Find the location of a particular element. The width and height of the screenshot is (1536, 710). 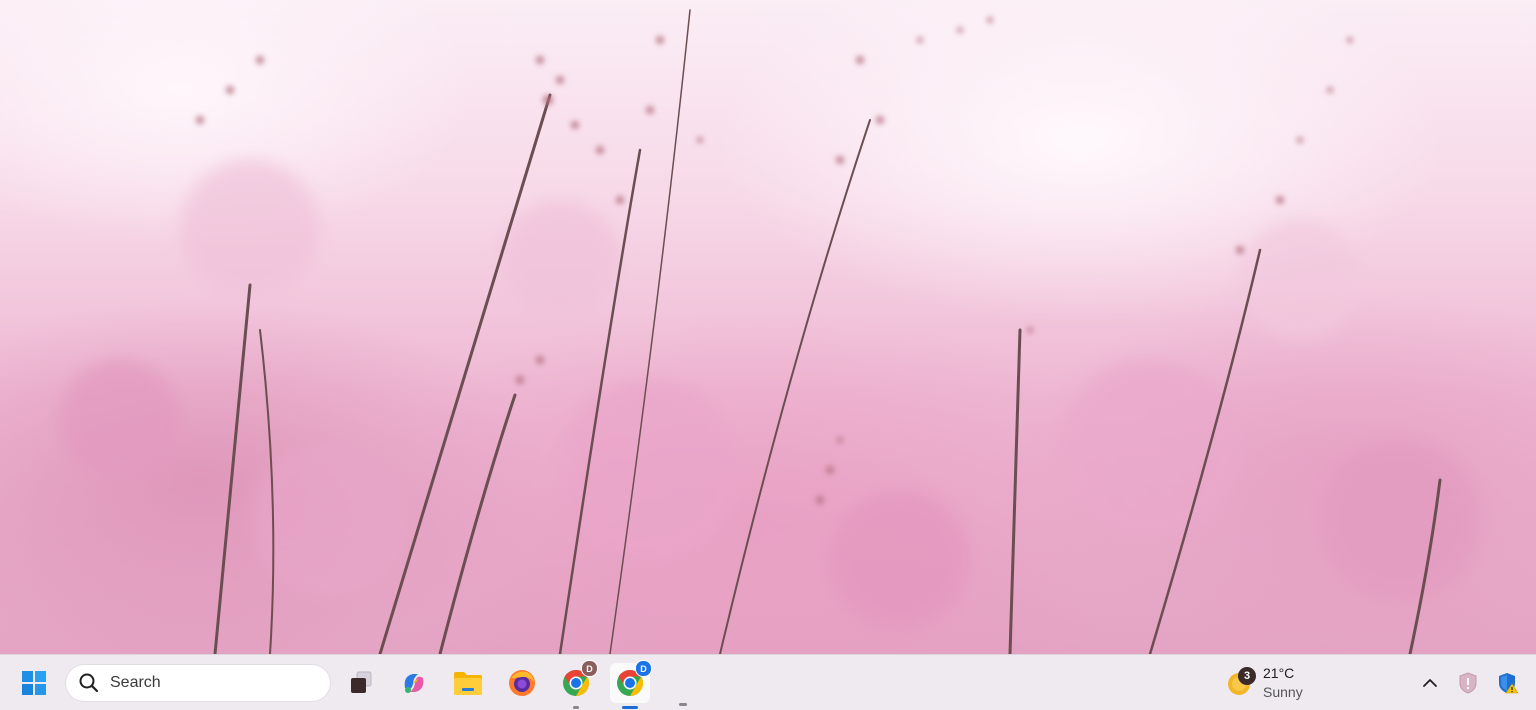

windows-start-icon is located at coordinates (34, 683).